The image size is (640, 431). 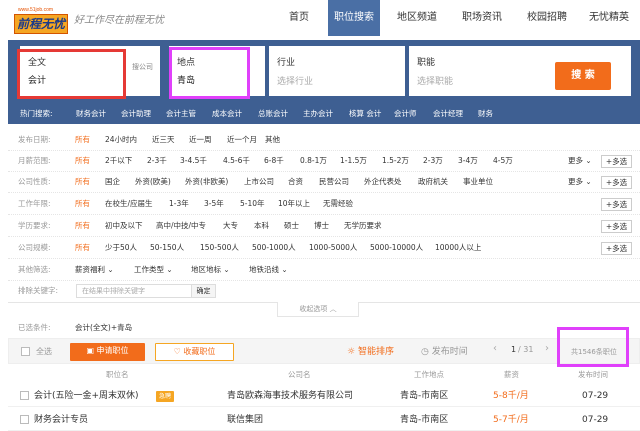 I want to click on filter-option: 4.5-6千, so click(x=236, y=161).